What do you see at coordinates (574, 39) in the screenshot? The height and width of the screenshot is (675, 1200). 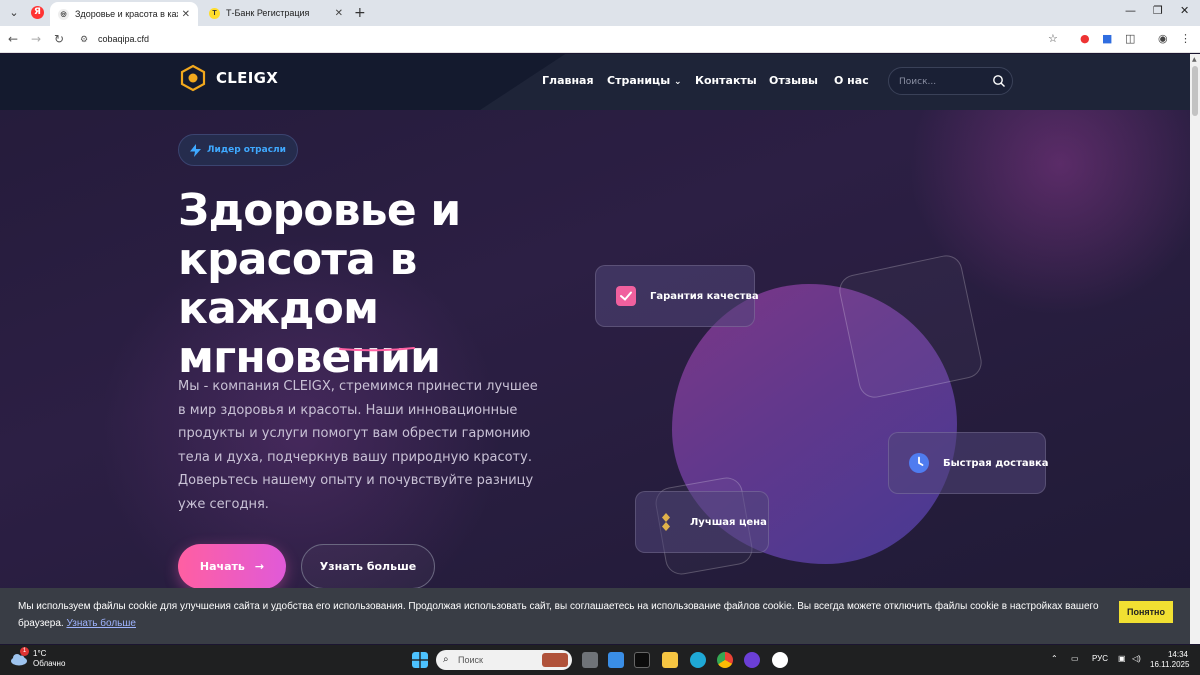 I see `address-bar: ⚙ cobaqipa.cfd` at bounding box center [574, 39].